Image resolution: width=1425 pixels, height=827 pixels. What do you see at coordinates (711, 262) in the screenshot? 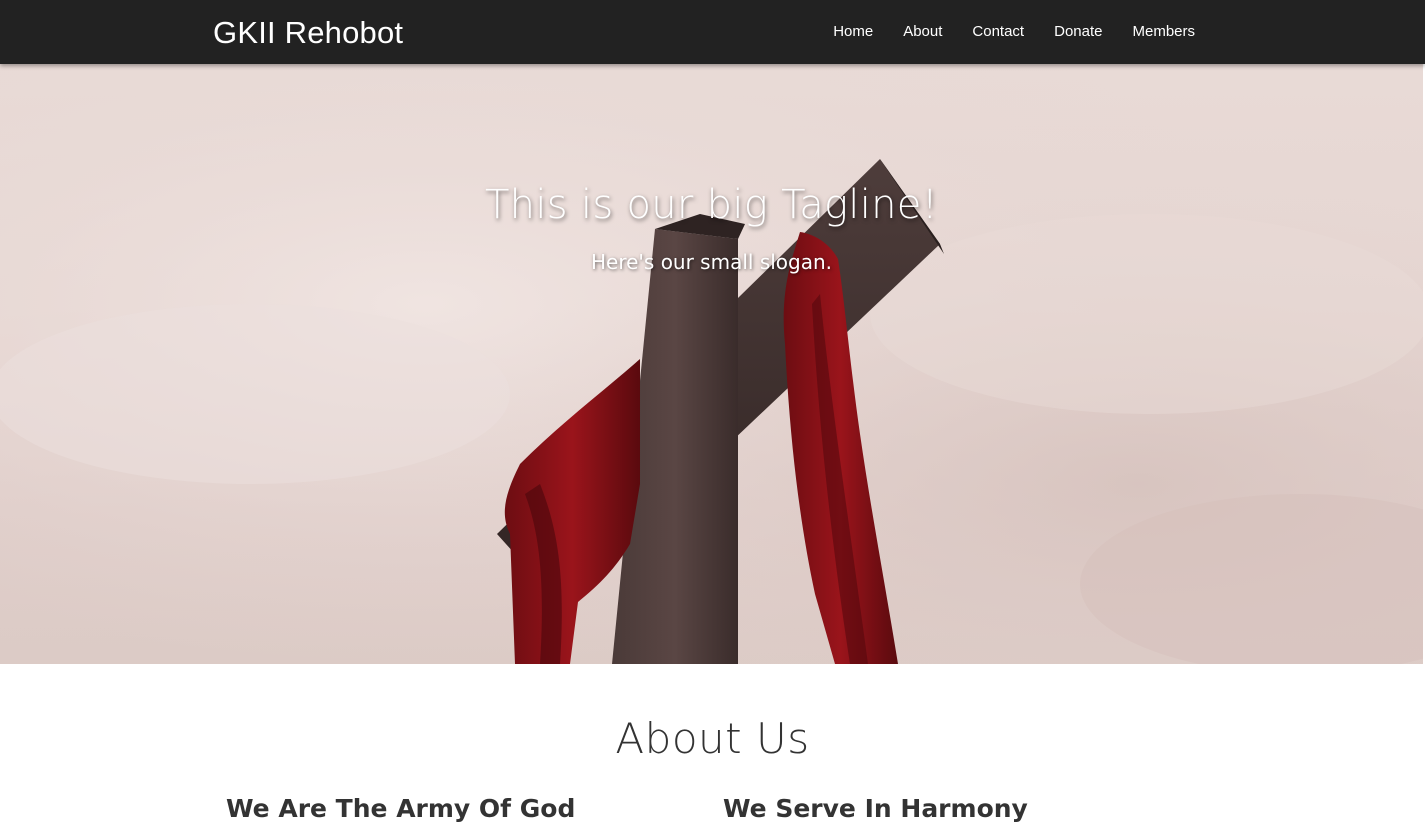
I see `hero-slogan: Here's our small slogan.` at bounding box center [711, 262].